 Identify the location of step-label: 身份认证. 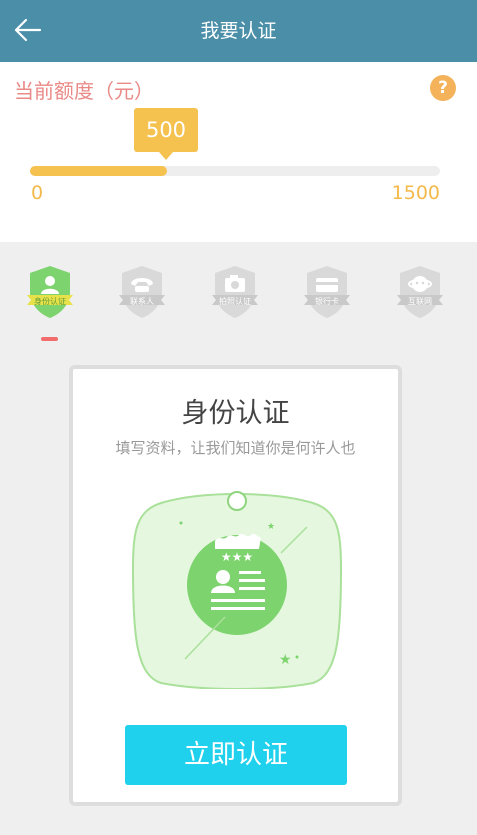
(50, 301).